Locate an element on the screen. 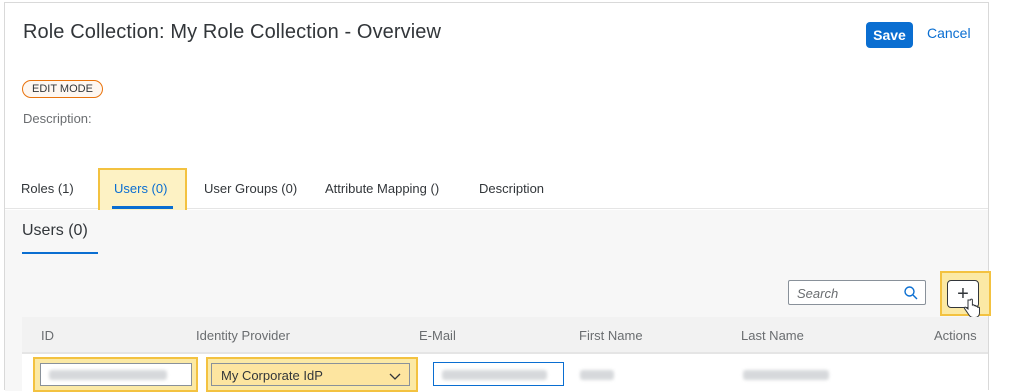  description-label: Description: is located at coordinates (57, 118).